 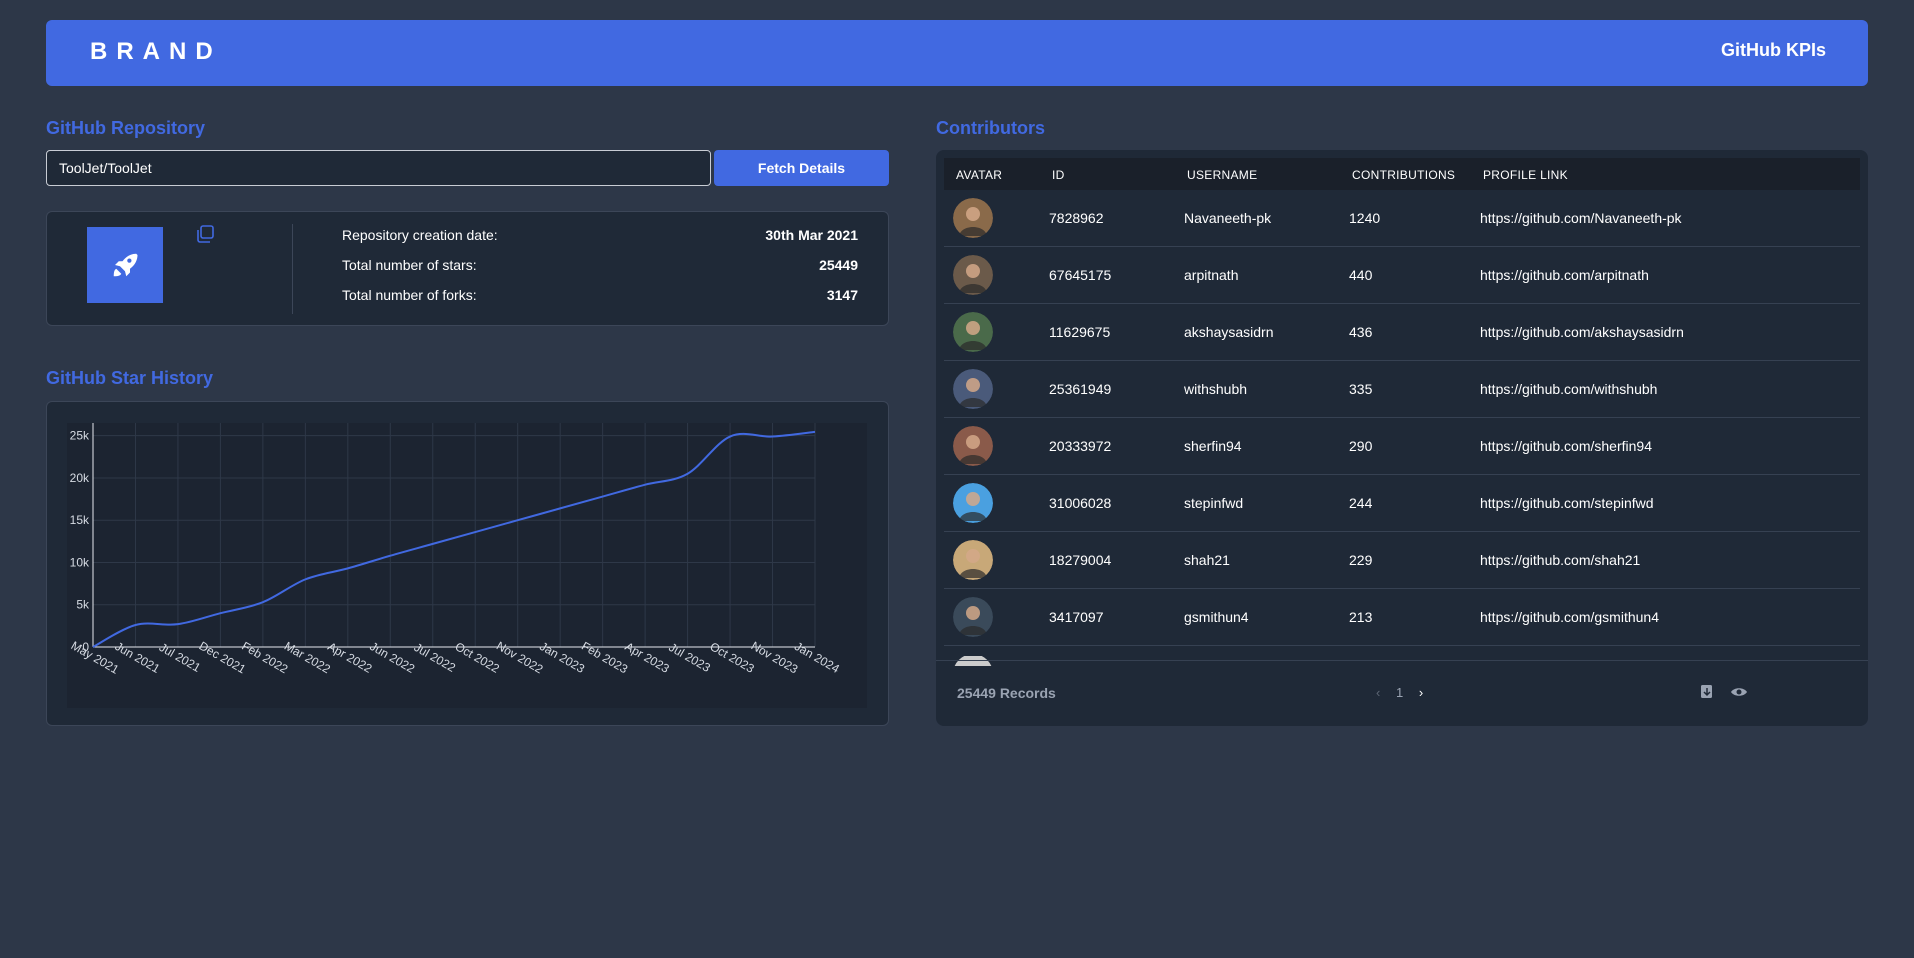 What do you see at coordinates (1080, 503) in the screenshot?
I see `contributor-id: 31006028` at bounding box center [1080, 503].